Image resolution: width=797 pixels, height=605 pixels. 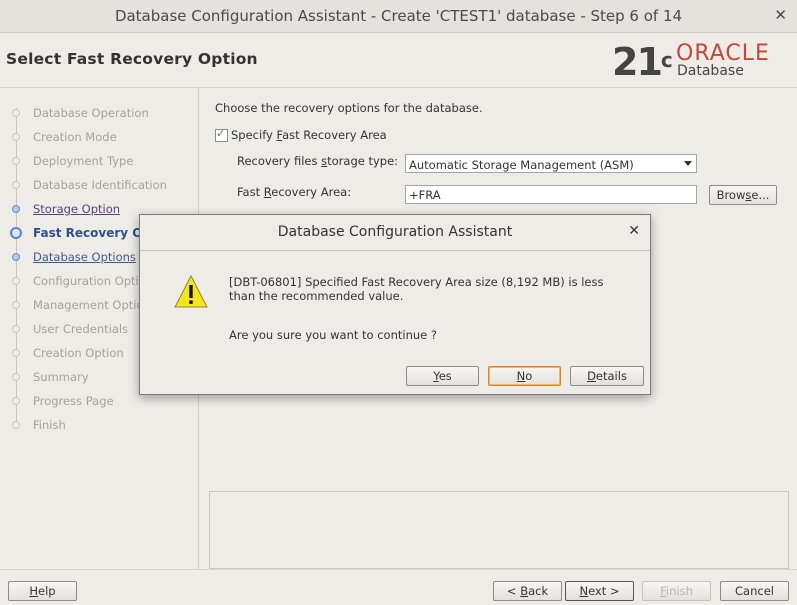 I want to click on nav-item-label: Database Identification, so click(x=100, y=185).